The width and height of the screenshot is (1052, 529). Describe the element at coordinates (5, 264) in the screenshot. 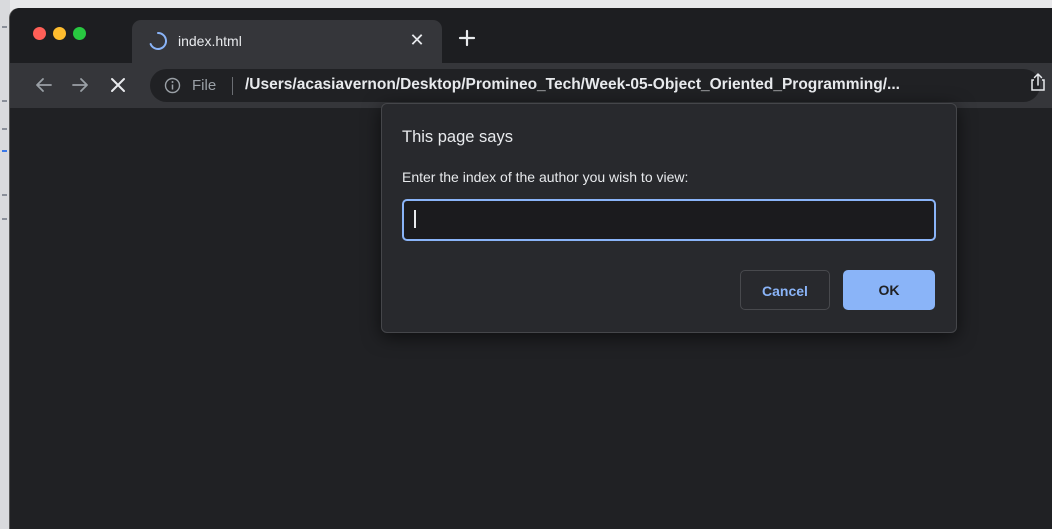

I see `desktop-edge` at that location.